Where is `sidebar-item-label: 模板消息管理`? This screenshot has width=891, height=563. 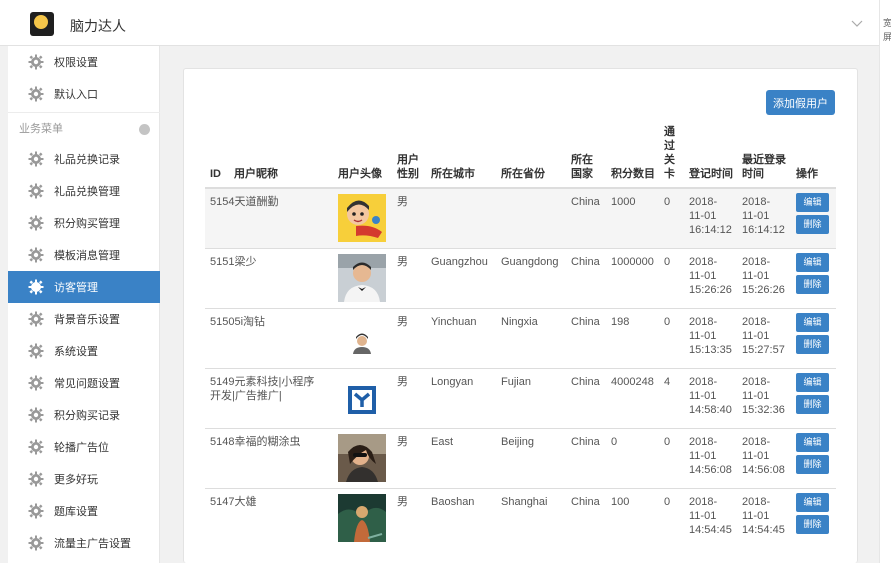
sidebar-item-label: 模板消息管理 is located at coordinates (87, 256).